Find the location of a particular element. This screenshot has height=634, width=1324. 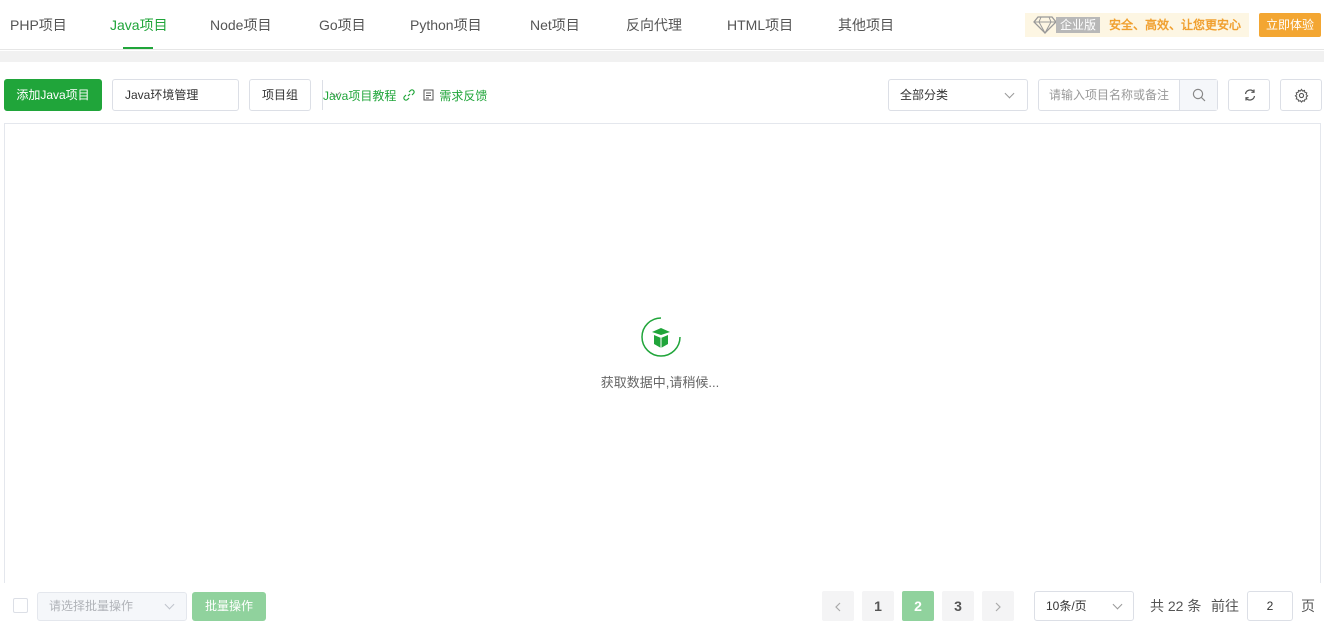

batch-operation-select: 请选择批量操作 is located at coordinates (112, 606).